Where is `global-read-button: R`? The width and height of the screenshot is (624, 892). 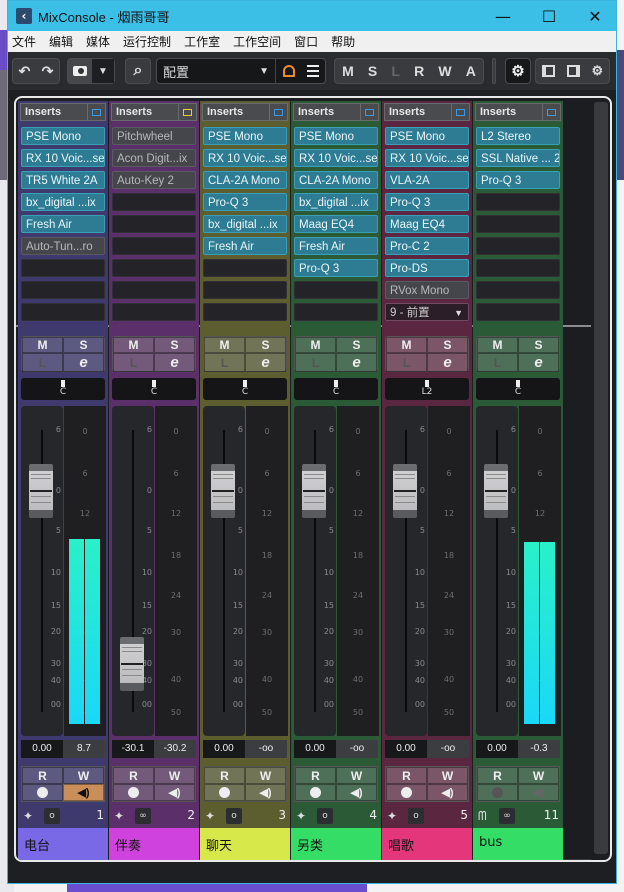 global-read-button: R is located at coordinates (419, 71).